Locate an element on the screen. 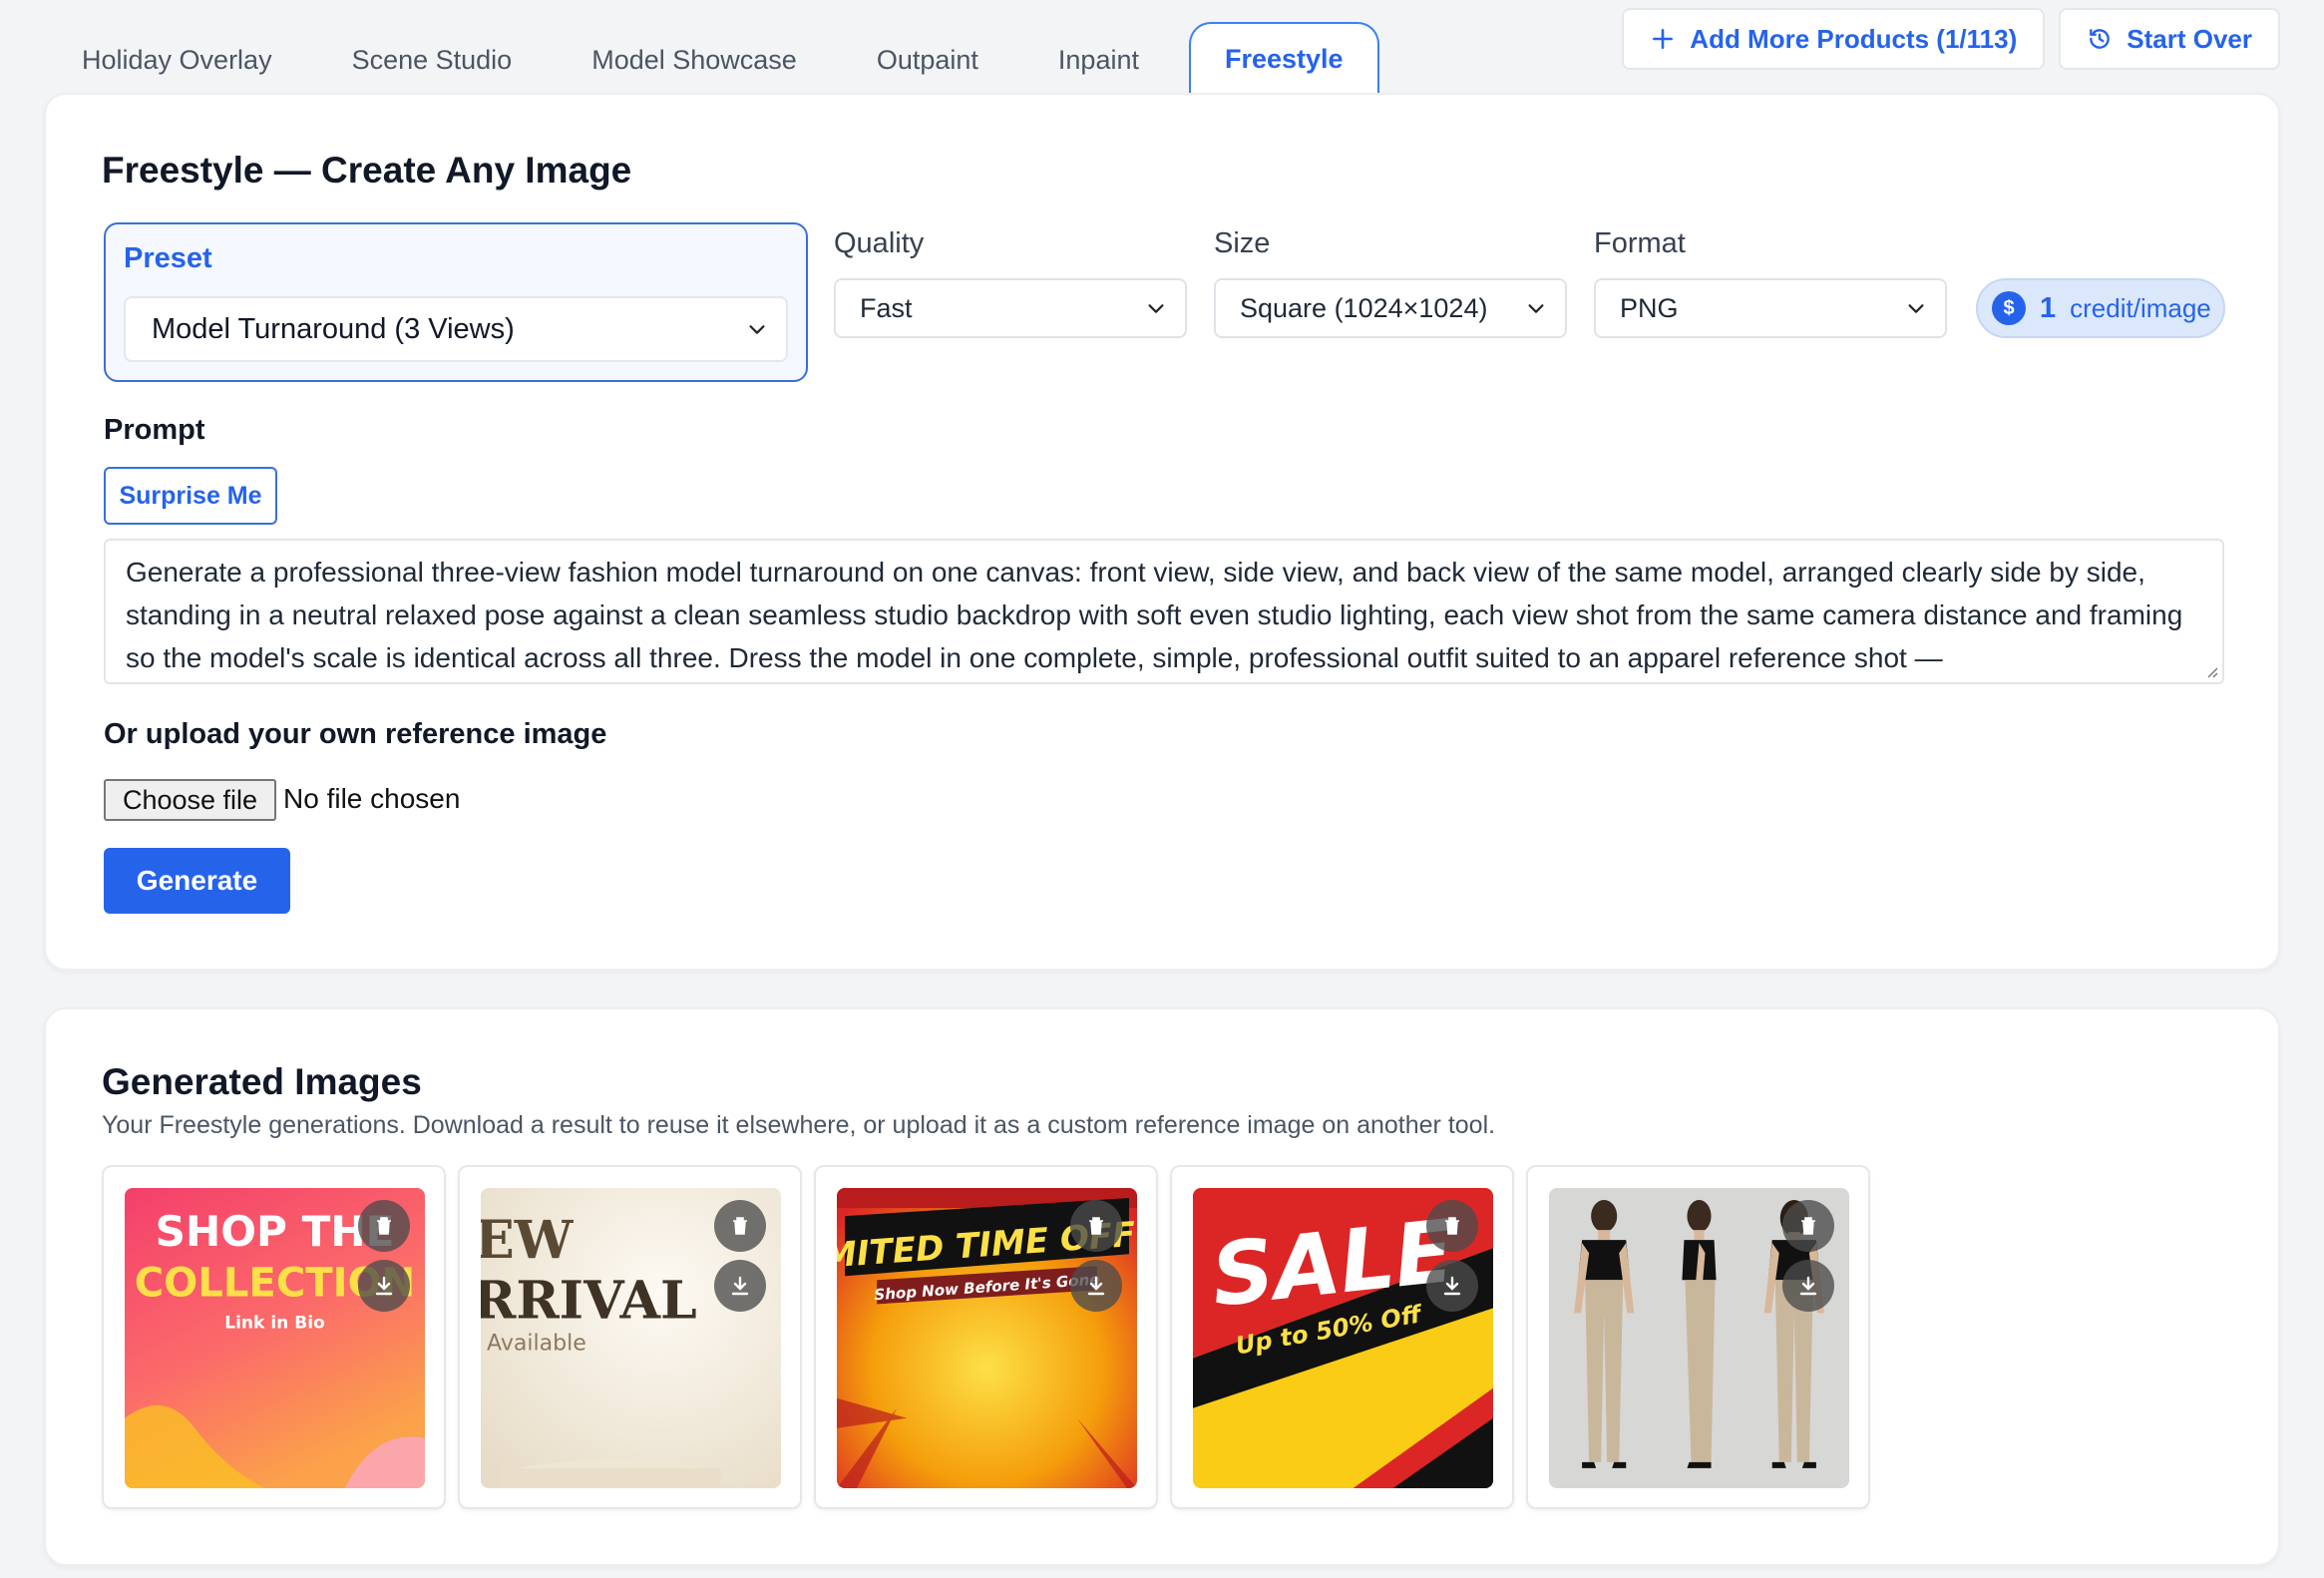 This screenshot has width=2324, height=1578. image-card is located at coordinates (1698, 1337).